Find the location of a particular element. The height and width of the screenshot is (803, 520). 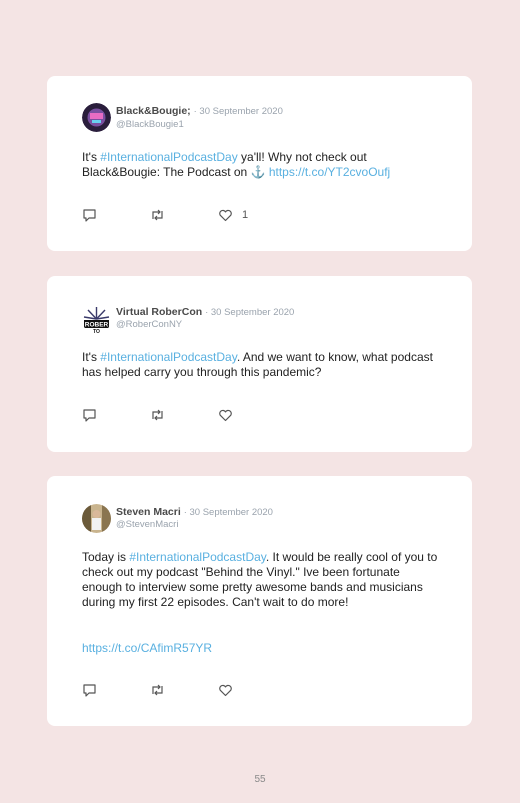

like-count: 1 is located at coordinates (245, 215).